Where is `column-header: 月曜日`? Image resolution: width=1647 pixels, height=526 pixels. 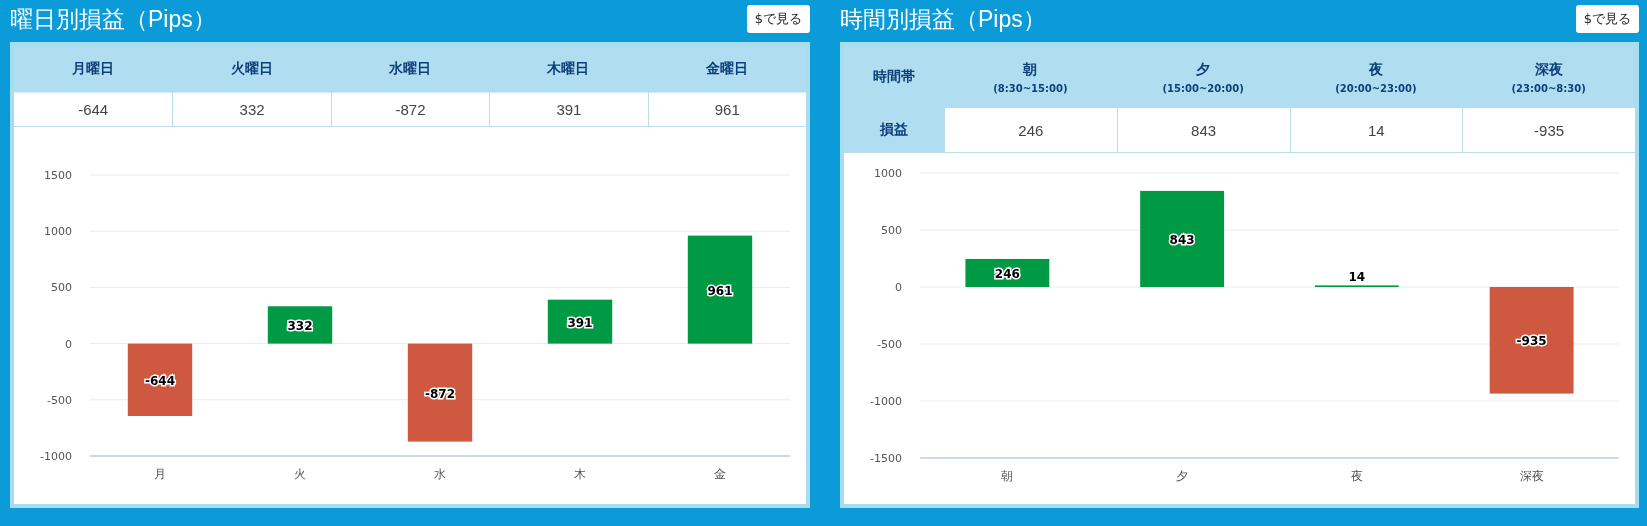
column-header: 月曜日 is located at coordinates (93, 69).